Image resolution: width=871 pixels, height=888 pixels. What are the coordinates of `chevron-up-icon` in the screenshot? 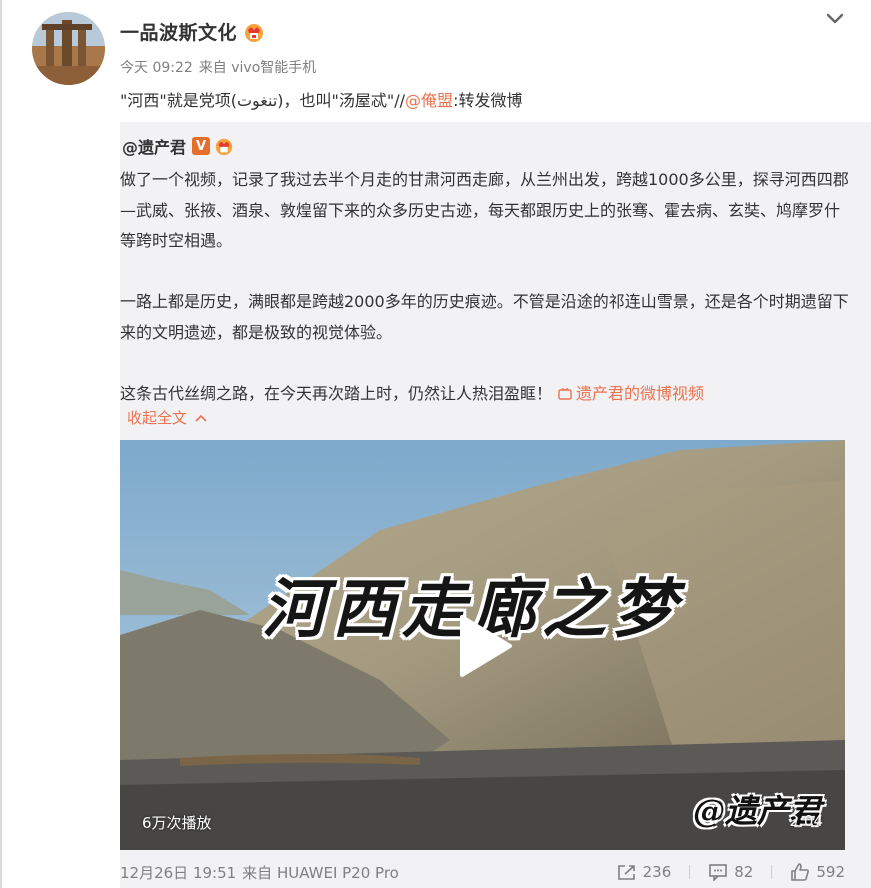 It's located at (201, 418).